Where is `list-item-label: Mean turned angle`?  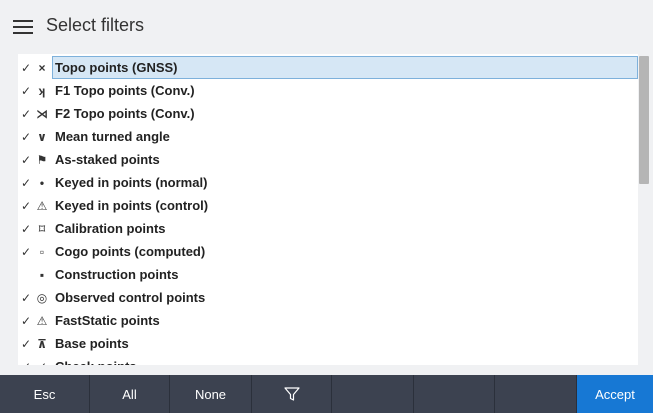 list-item-label: Mean turned angle is located at coordinates (112, 136).